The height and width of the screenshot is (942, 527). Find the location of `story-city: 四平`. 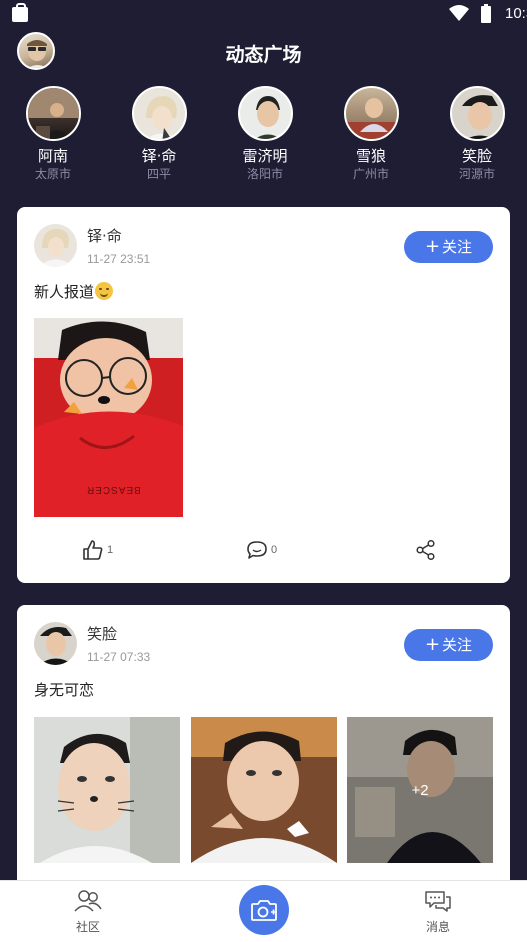

story-city: 四平 is located at coordinates (158, 174).